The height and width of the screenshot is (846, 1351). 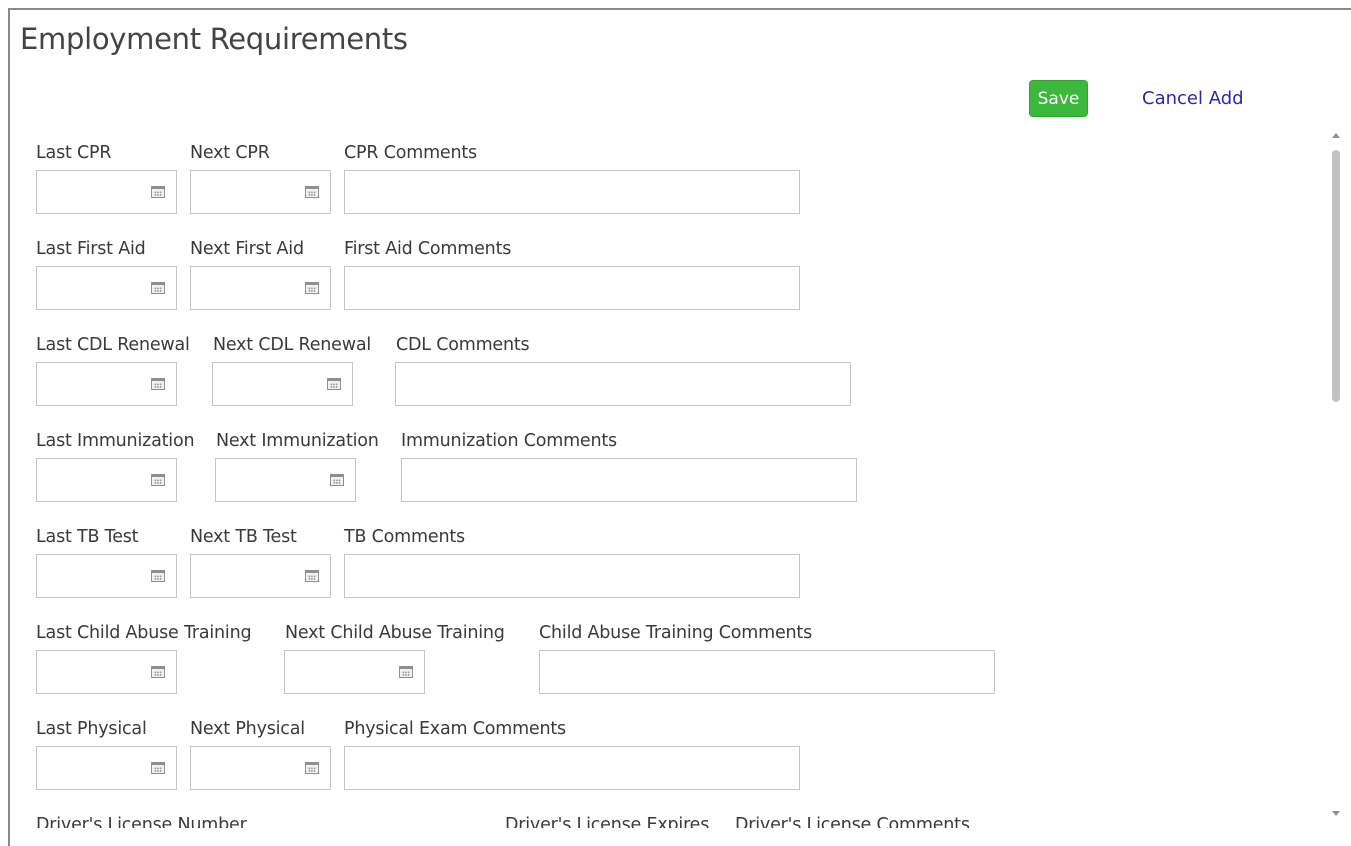 I want to click on cancel-add-link: Cancel Add, so click(x=1193, y=98).